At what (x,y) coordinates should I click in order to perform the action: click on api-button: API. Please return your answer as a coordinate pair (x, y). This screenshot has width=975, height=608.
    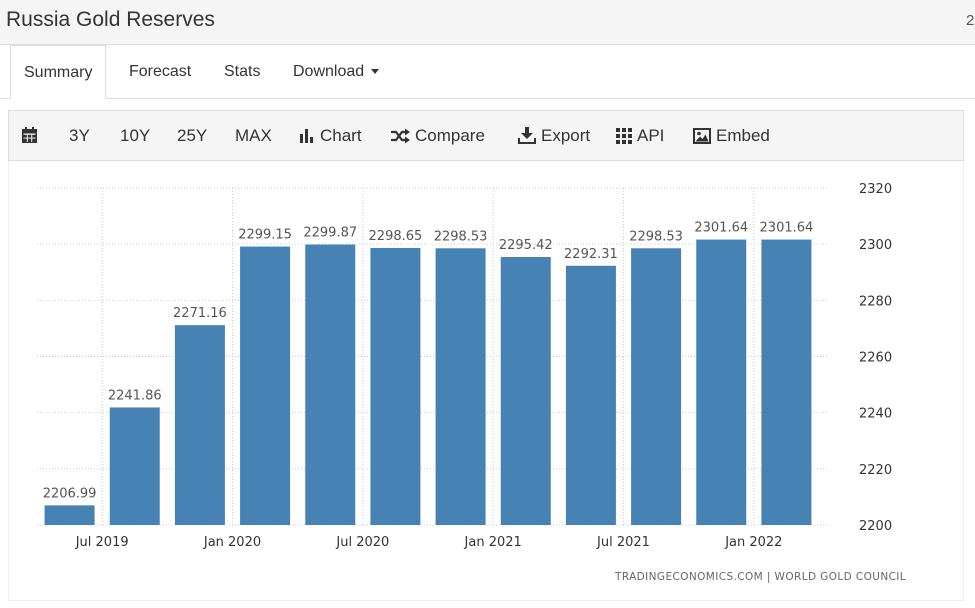
    Looking at the image, I should click on (640, 135).